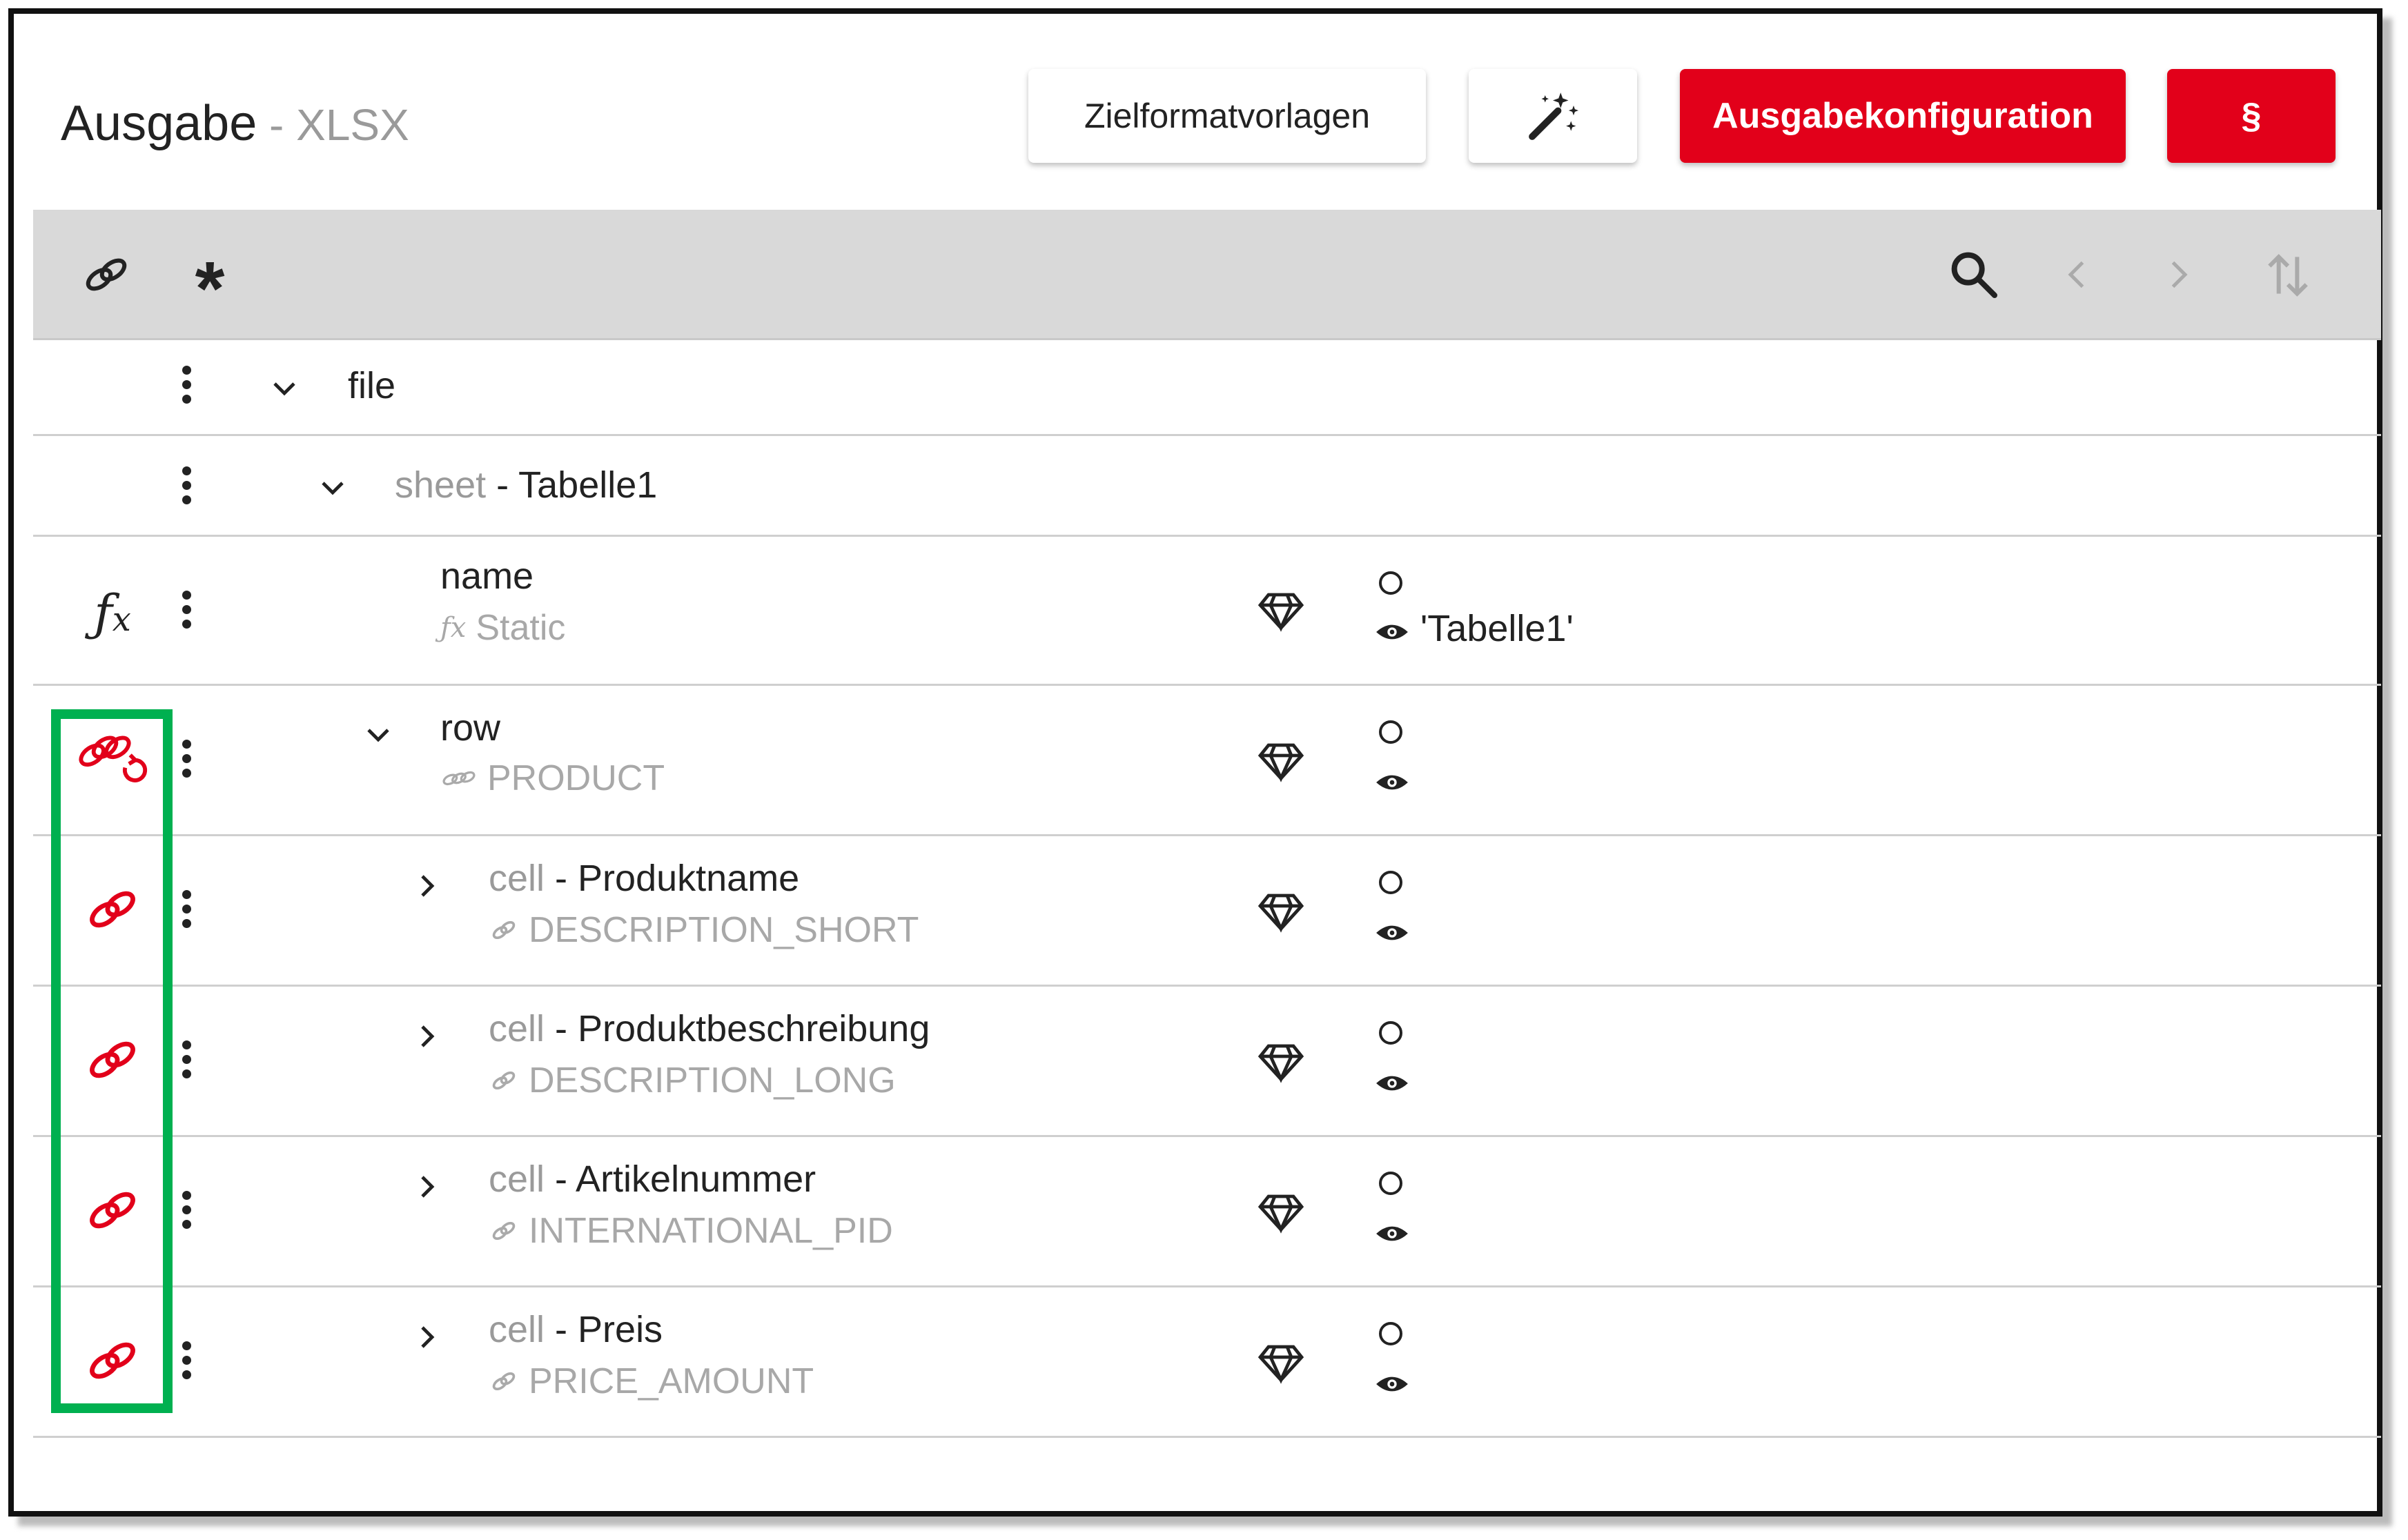 The height and width of the screenshot is (1540, 2408). Describe the element at coordinates (333, 125) in the screenshot. I see `title-format: - XLSX` at that location.